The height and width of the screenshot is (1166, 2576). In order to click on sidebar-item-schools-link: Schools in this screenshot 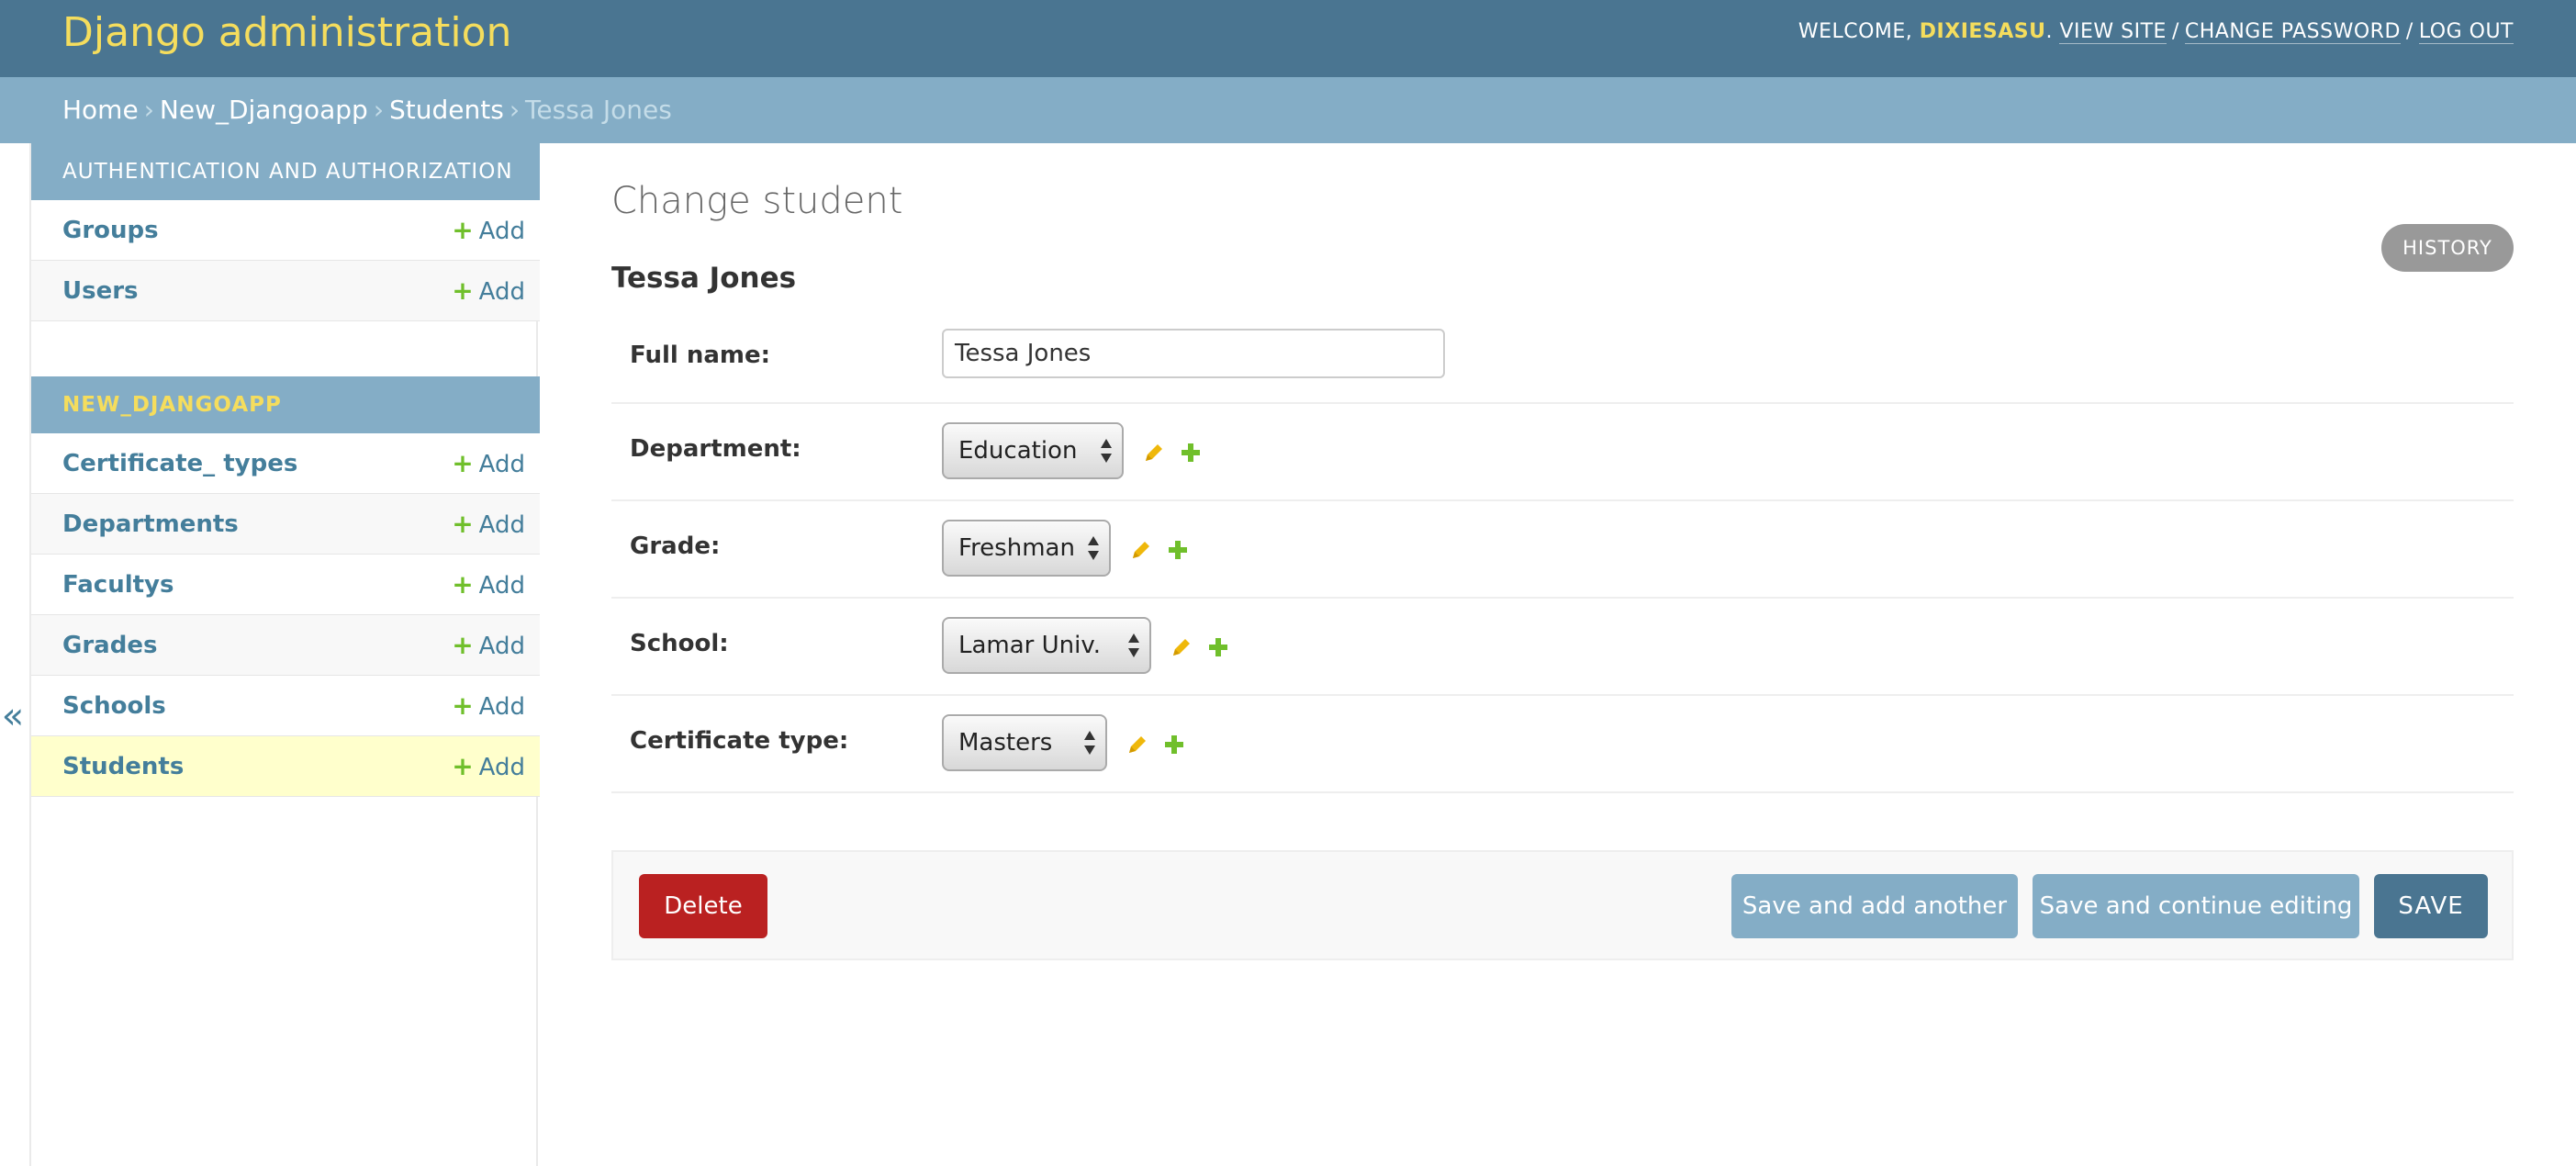, I will do `click(114, 706)`.